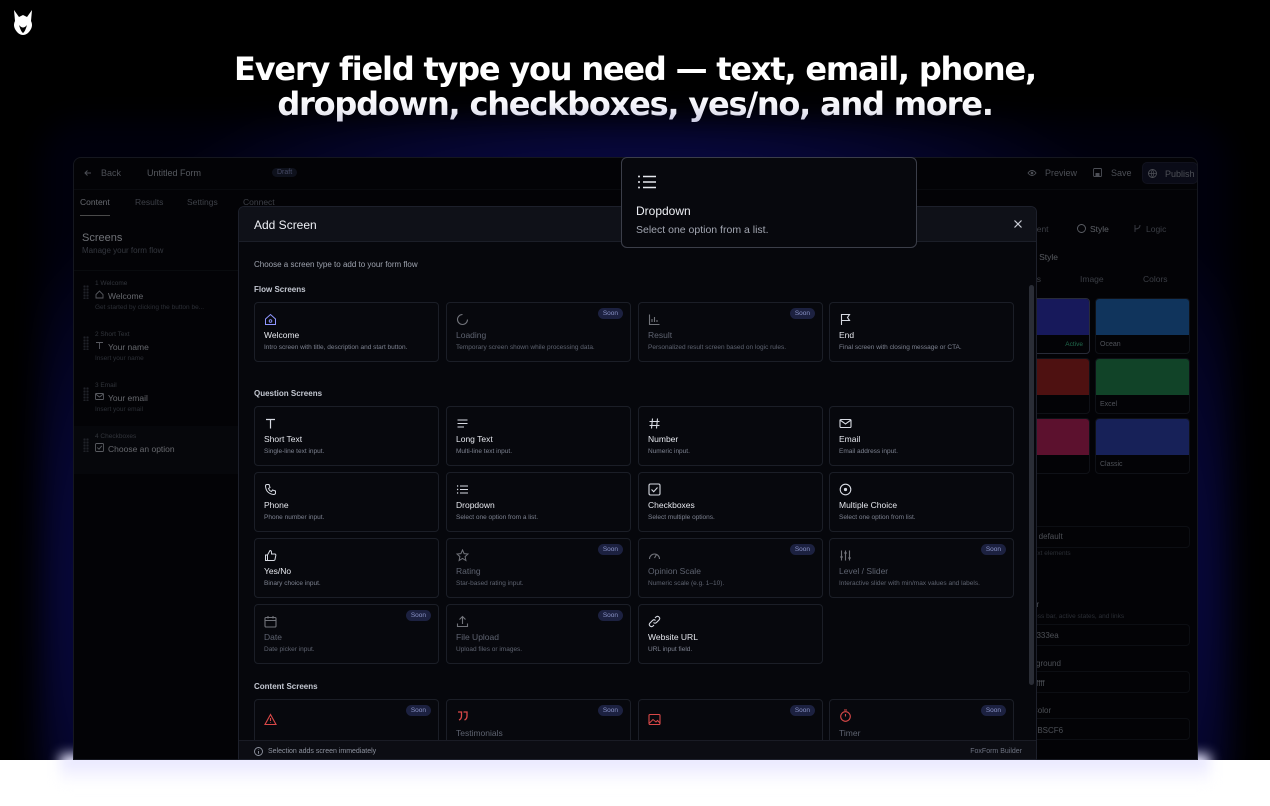 The width and height of the screenshot is (1270, 806). What do you see at coordinates (283, 439) in the screenshot?
I see `card-label: Short Text` at bounding box center [283, 439].